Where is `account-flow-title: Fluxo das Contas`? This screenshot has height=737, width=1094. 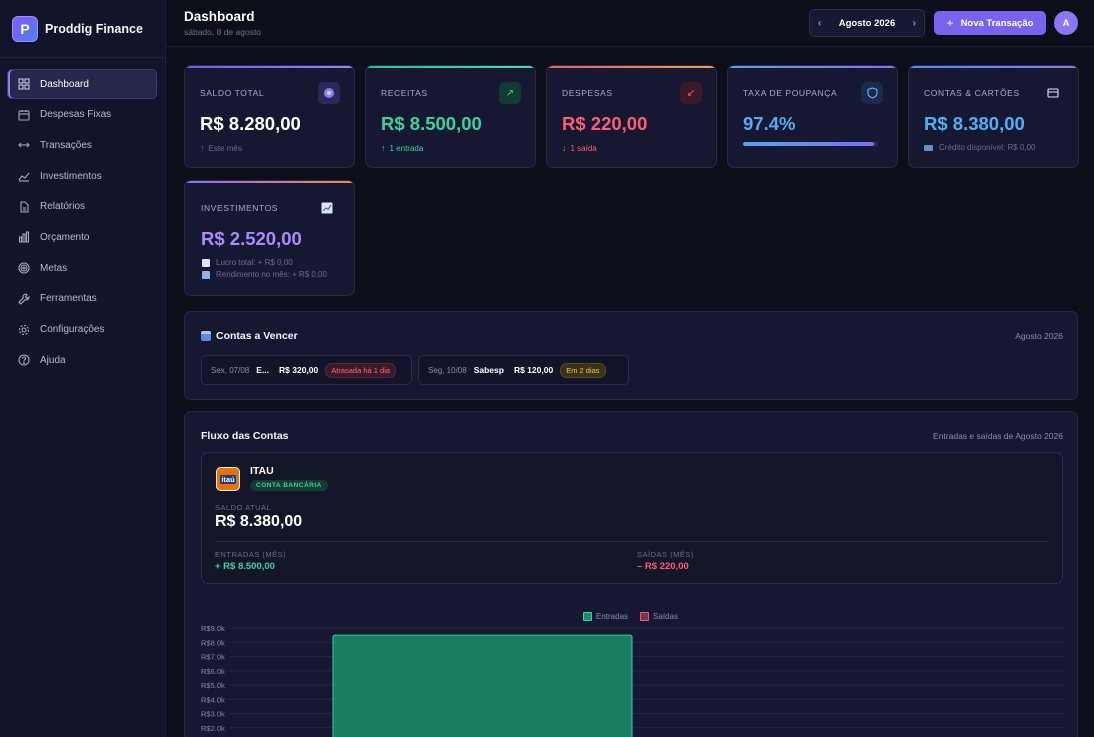
account-flow-title: Fluxo das Contas is located at coordinates (245, 436).